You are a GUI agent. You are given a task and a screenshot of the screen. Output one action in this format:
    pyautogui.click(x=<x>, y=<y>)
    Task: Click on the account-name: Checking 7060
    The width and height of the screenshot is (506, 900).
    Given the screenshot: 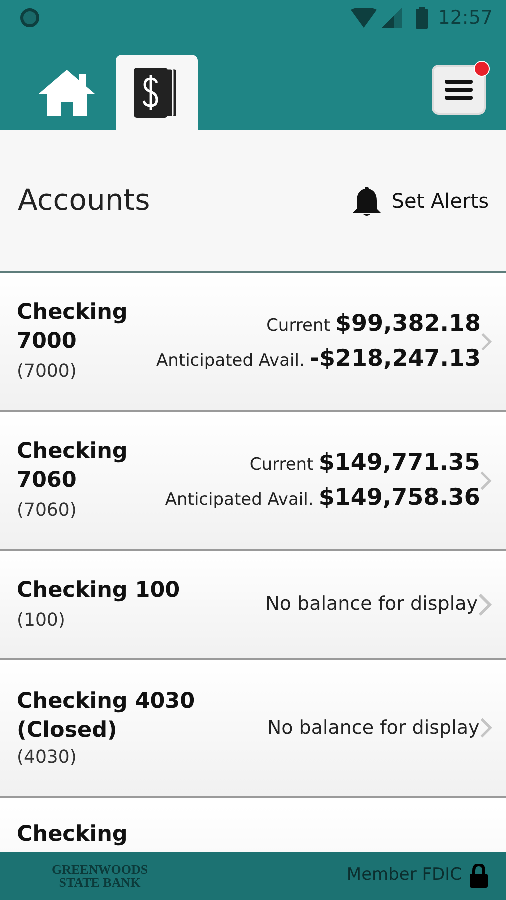 What is the action you would take?
    pyautogui.click(x=73, y=466)
    